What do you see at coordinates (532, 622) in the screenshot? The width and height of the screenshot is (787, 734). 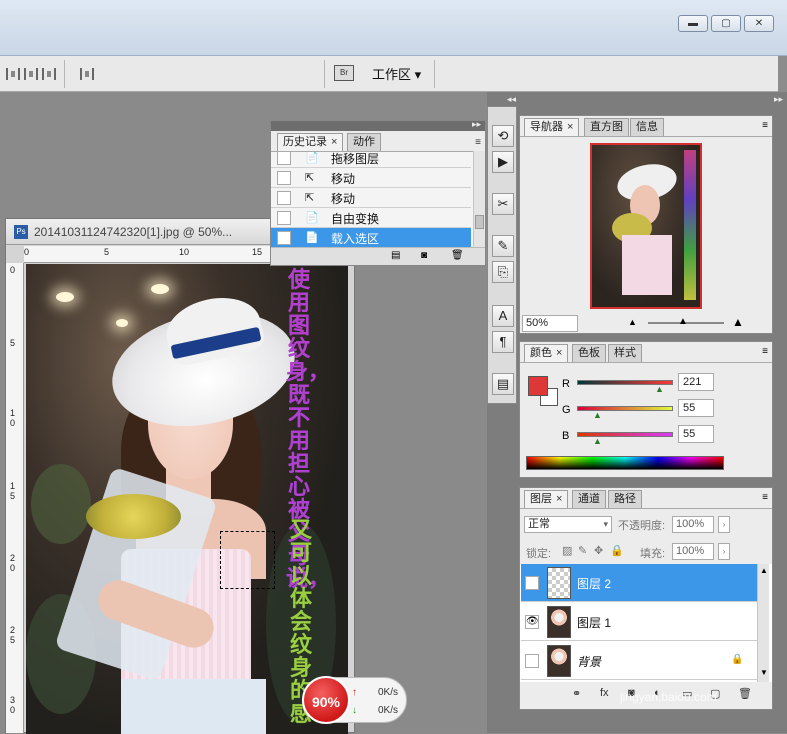 I see `eye-icon: 👁` at bounding box center [532, 622].